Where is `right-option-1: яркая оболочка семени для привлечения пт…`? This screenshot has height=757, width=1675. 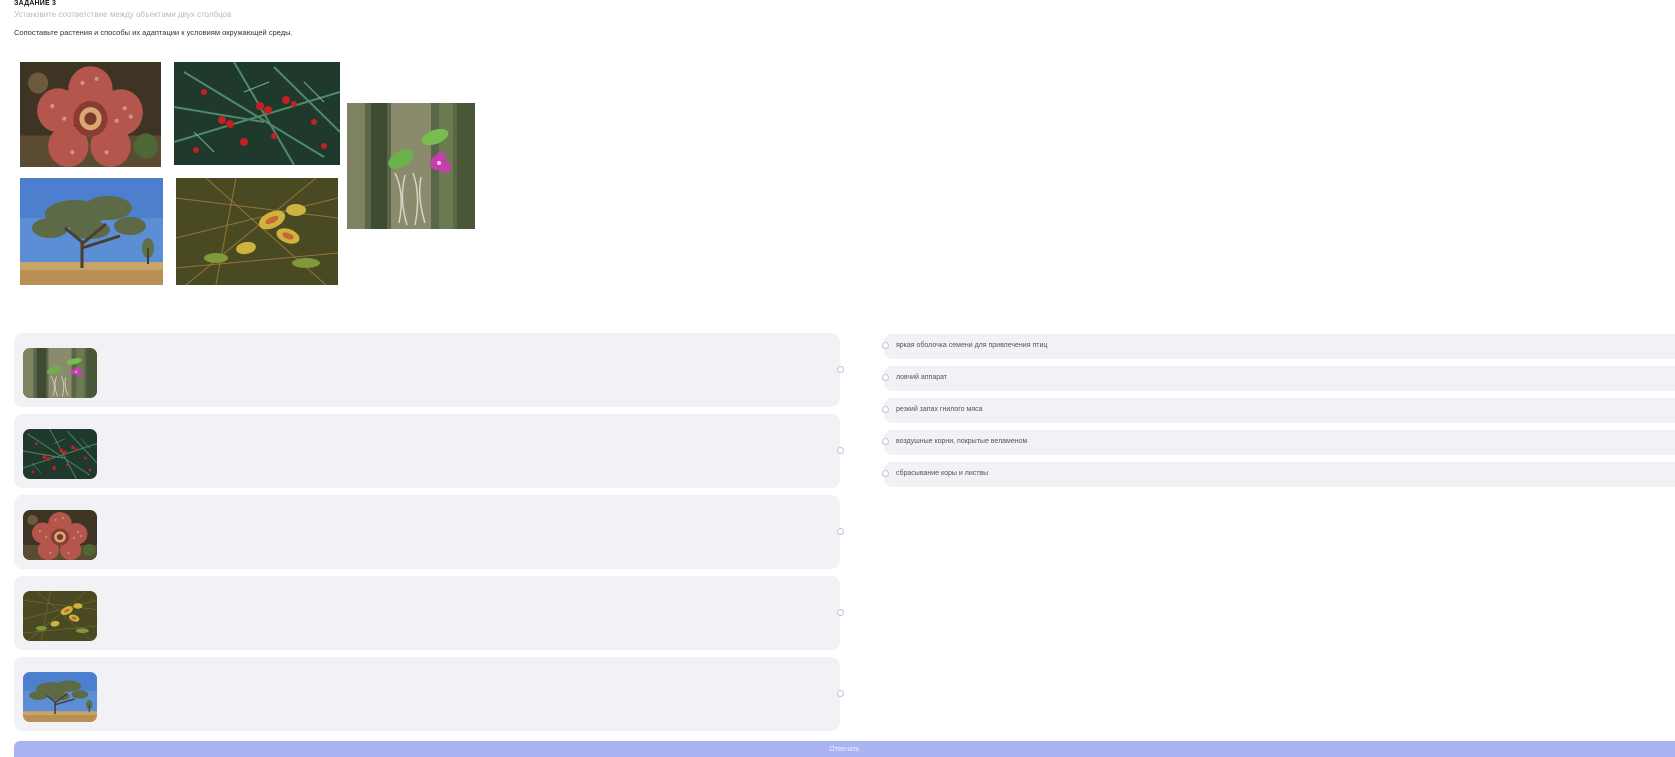 right-option-1: яркая оболочка семени для привлечения пт… is located at coordinates (1278, 346).